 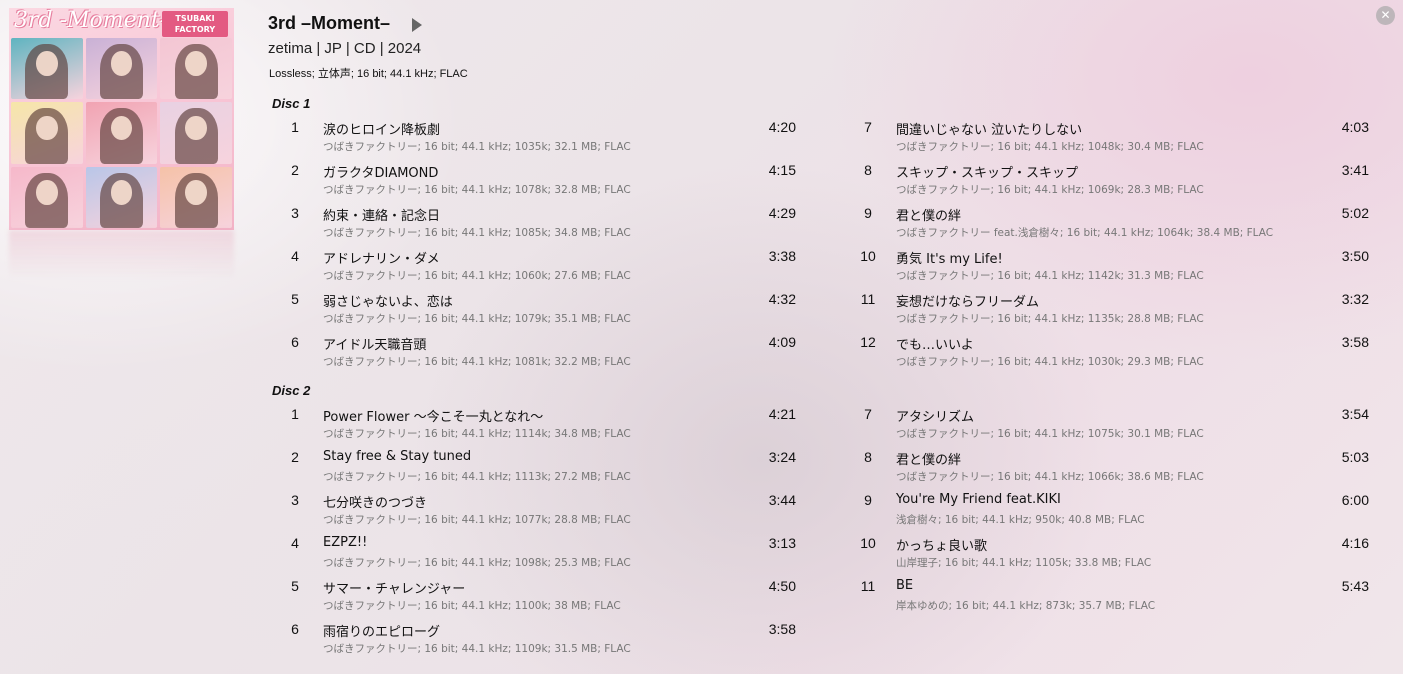 What do you see at coordinates (388, 302) in the screenshot?
I see `track-title: 弱さじゃないよ、恋は` at bounding box center [388, 302].